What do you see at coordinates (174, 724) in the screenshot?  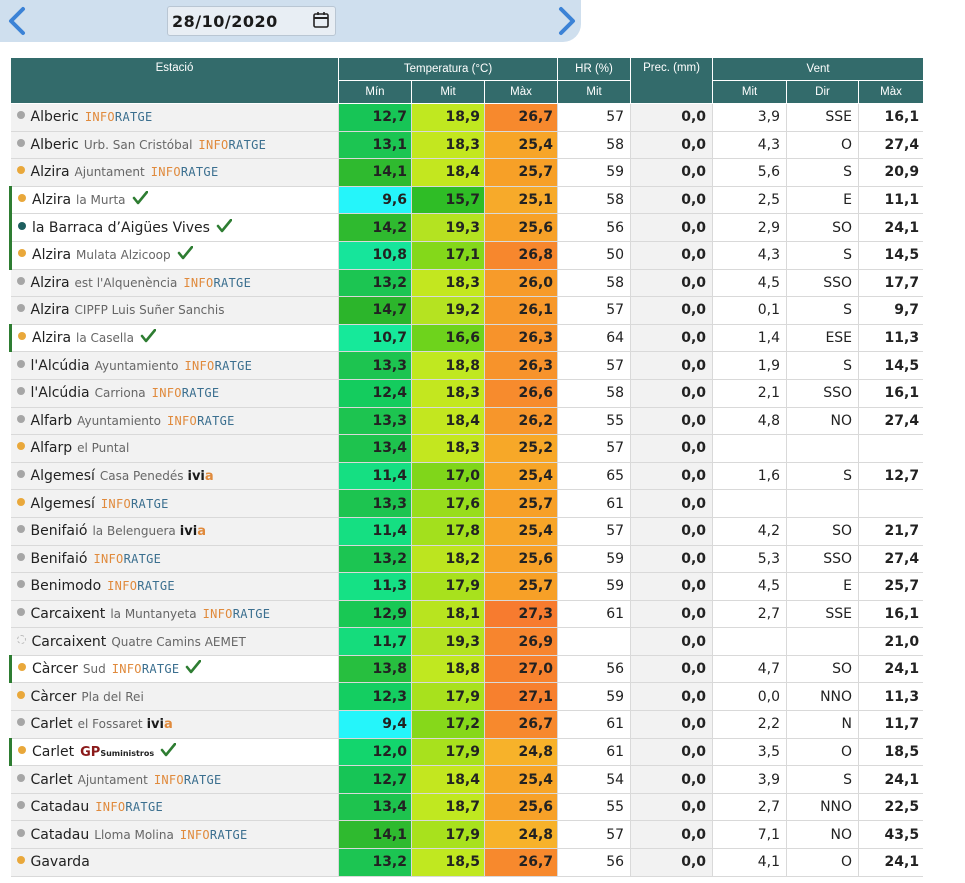 I see `station-cell: Carlet el Fossaret ivia` at bounding box center [174, 724].